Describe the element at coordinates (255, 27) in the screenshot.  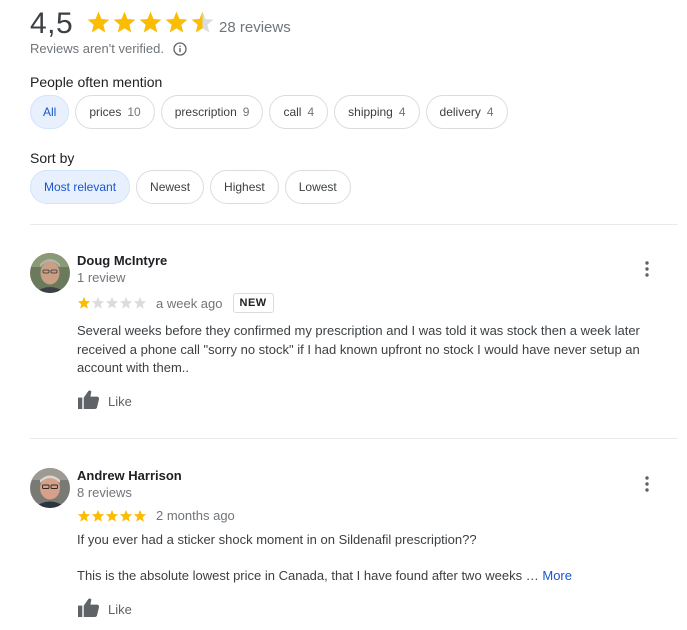
I see `review-count: 28 reviews` at that location.